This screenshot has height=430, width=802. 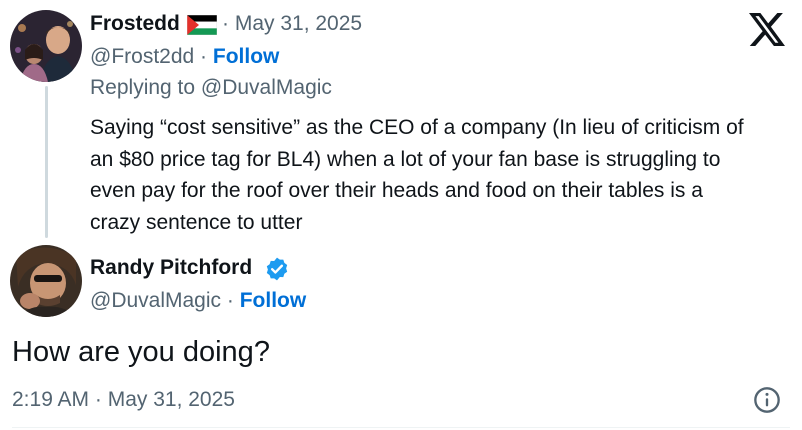 I want to click on palestine-flag-icon, so click(x=202, y=25).